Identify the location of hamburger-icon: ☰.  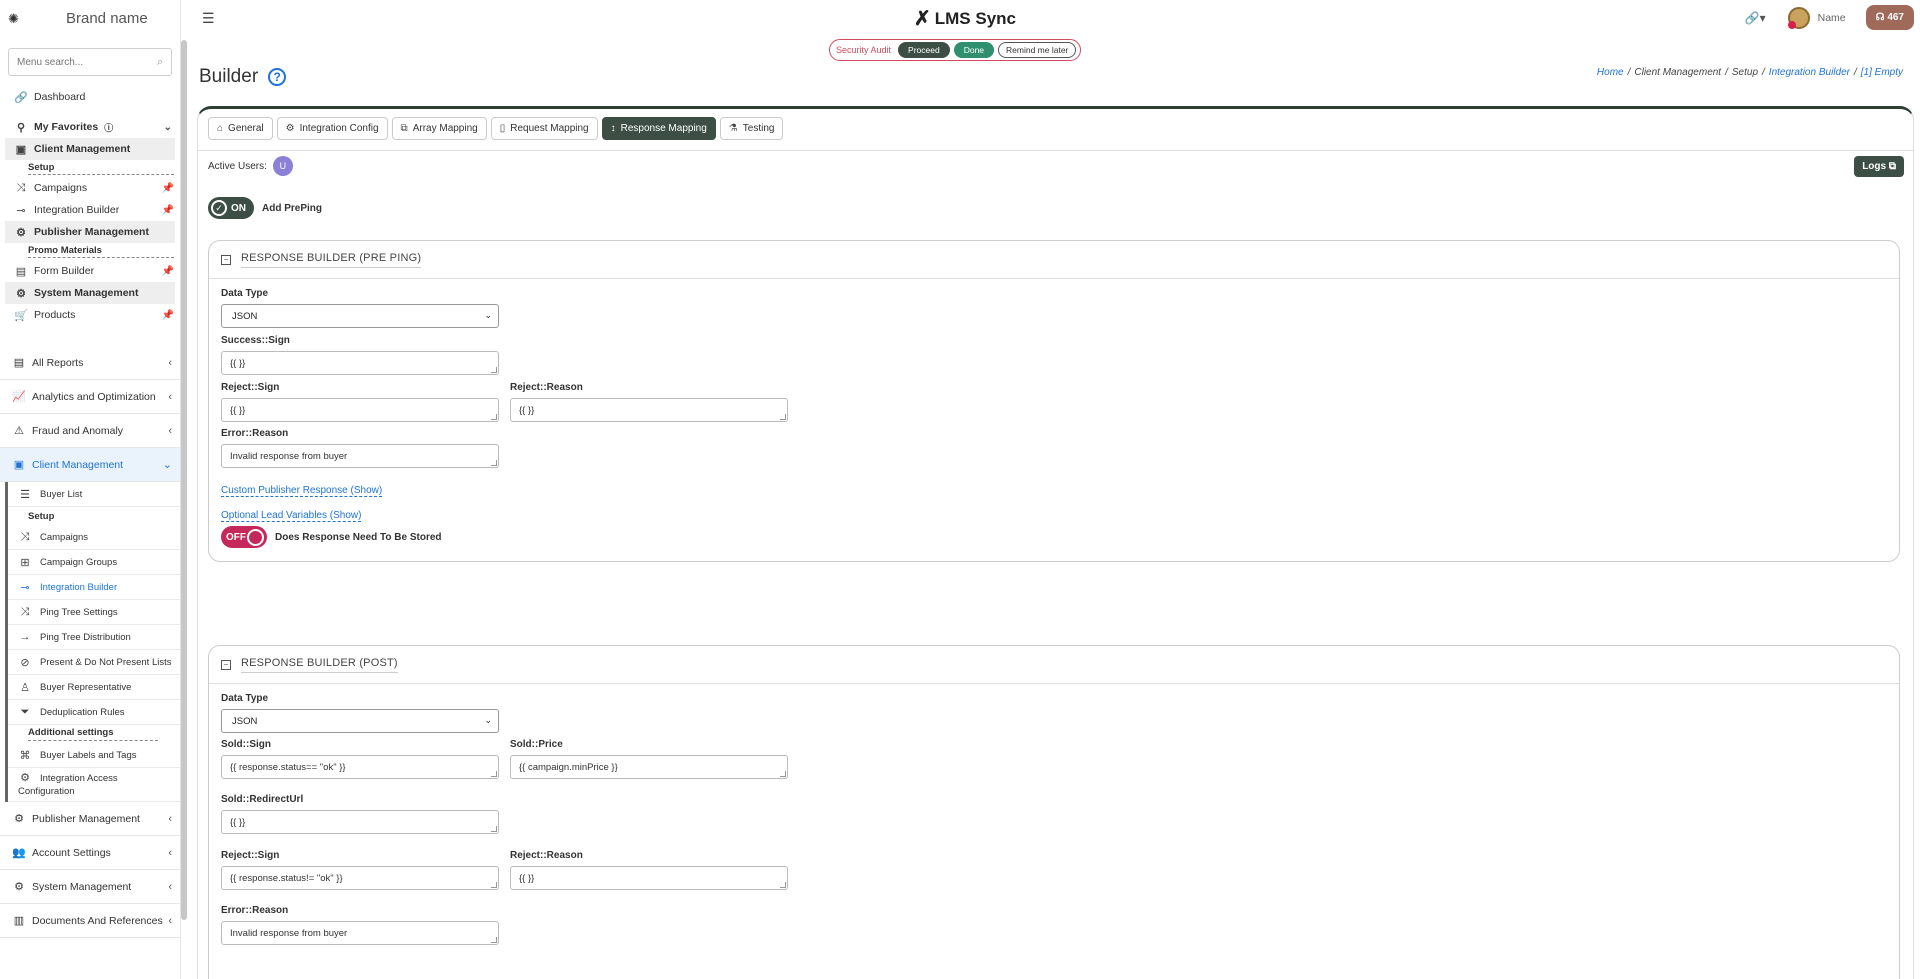
(208, 18).